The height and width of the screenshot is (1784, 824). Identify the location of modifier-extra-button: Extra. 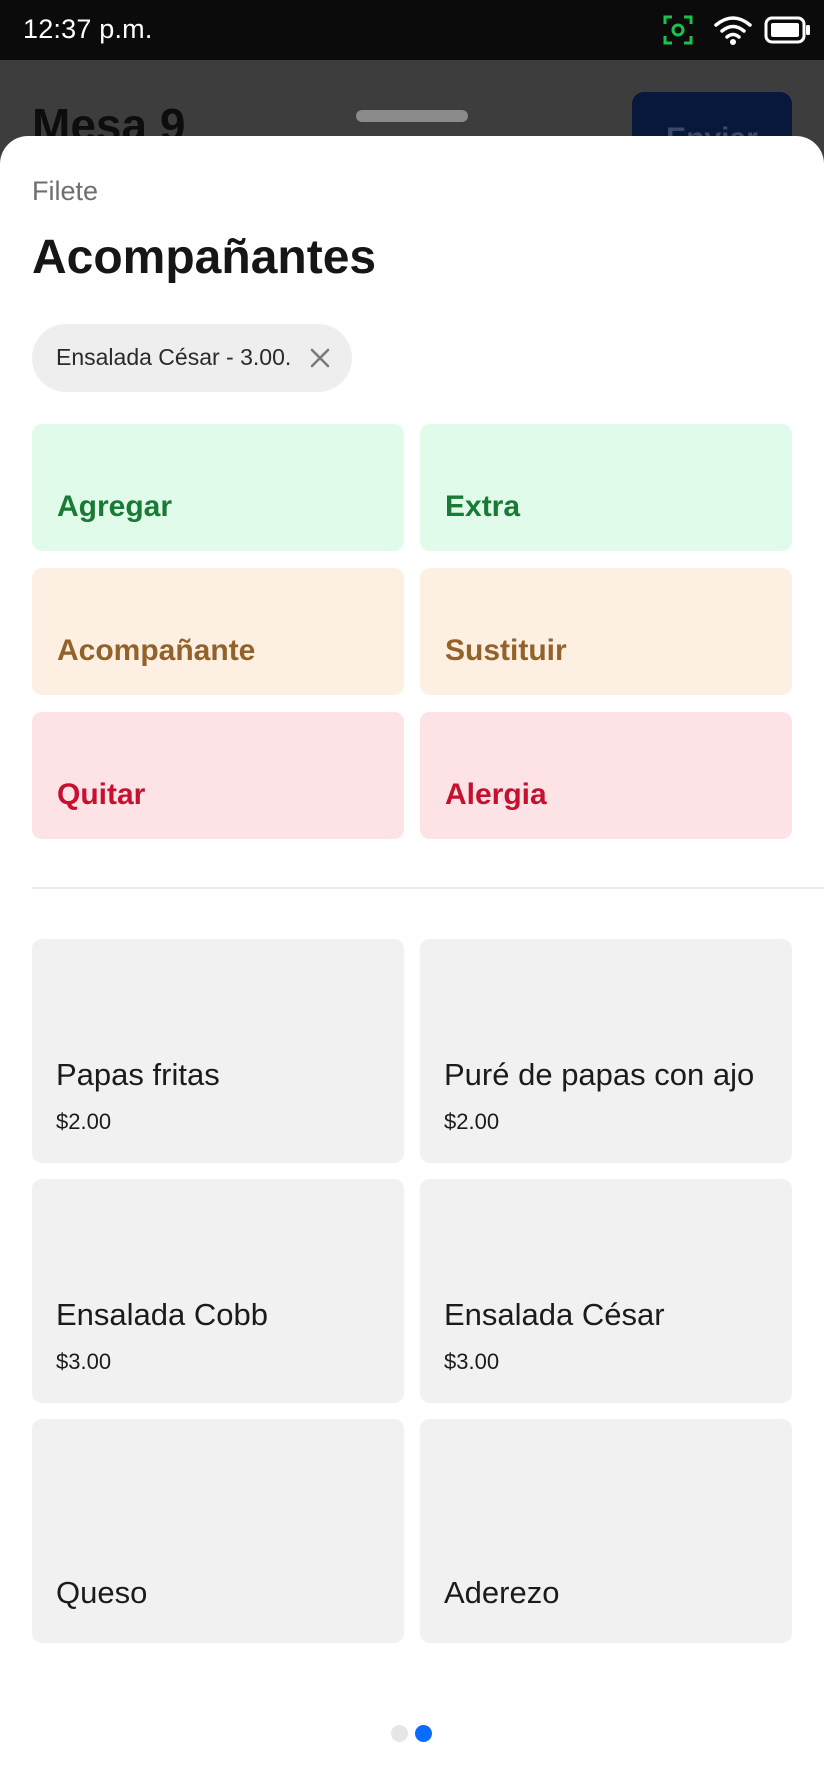
(606, 487).